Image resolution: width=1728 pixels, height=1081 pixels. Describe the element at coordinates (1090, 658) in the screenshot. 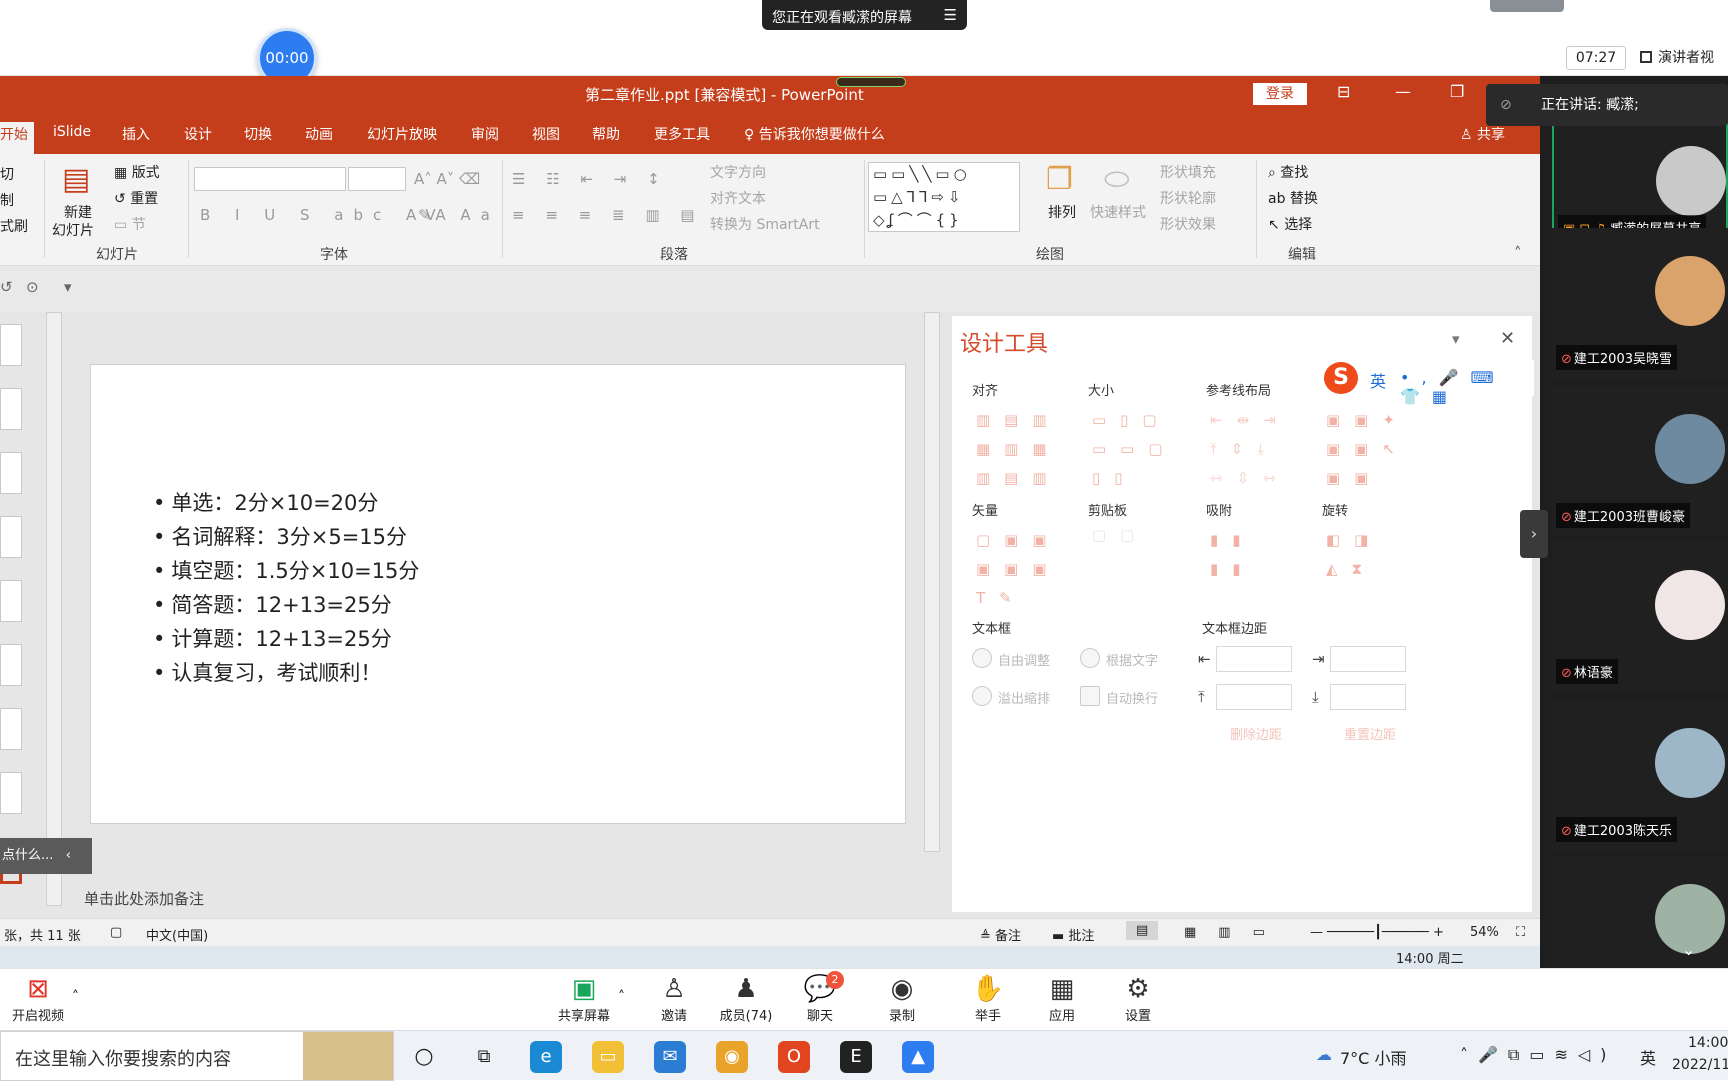

I see `radio-fit-text` at that location.